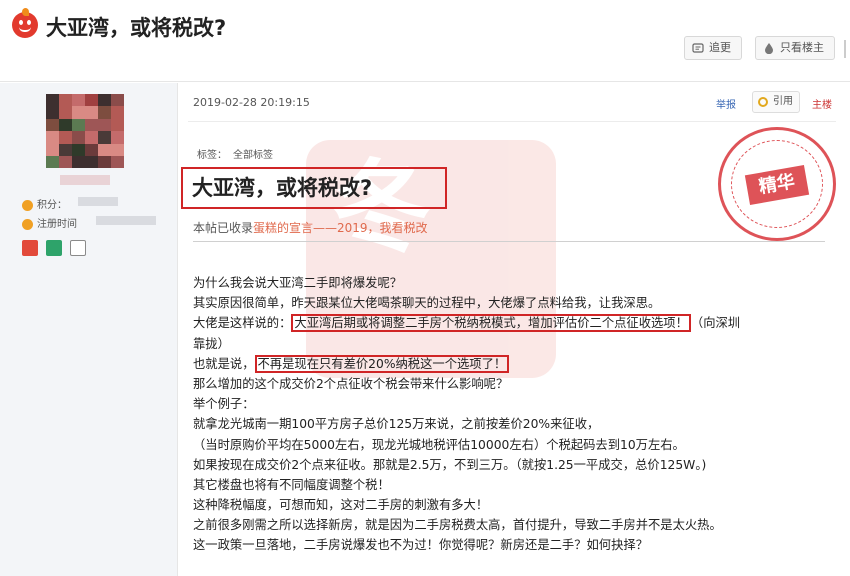  I want to click on post-tags: 标签： 全部标签, so click(235, 153).